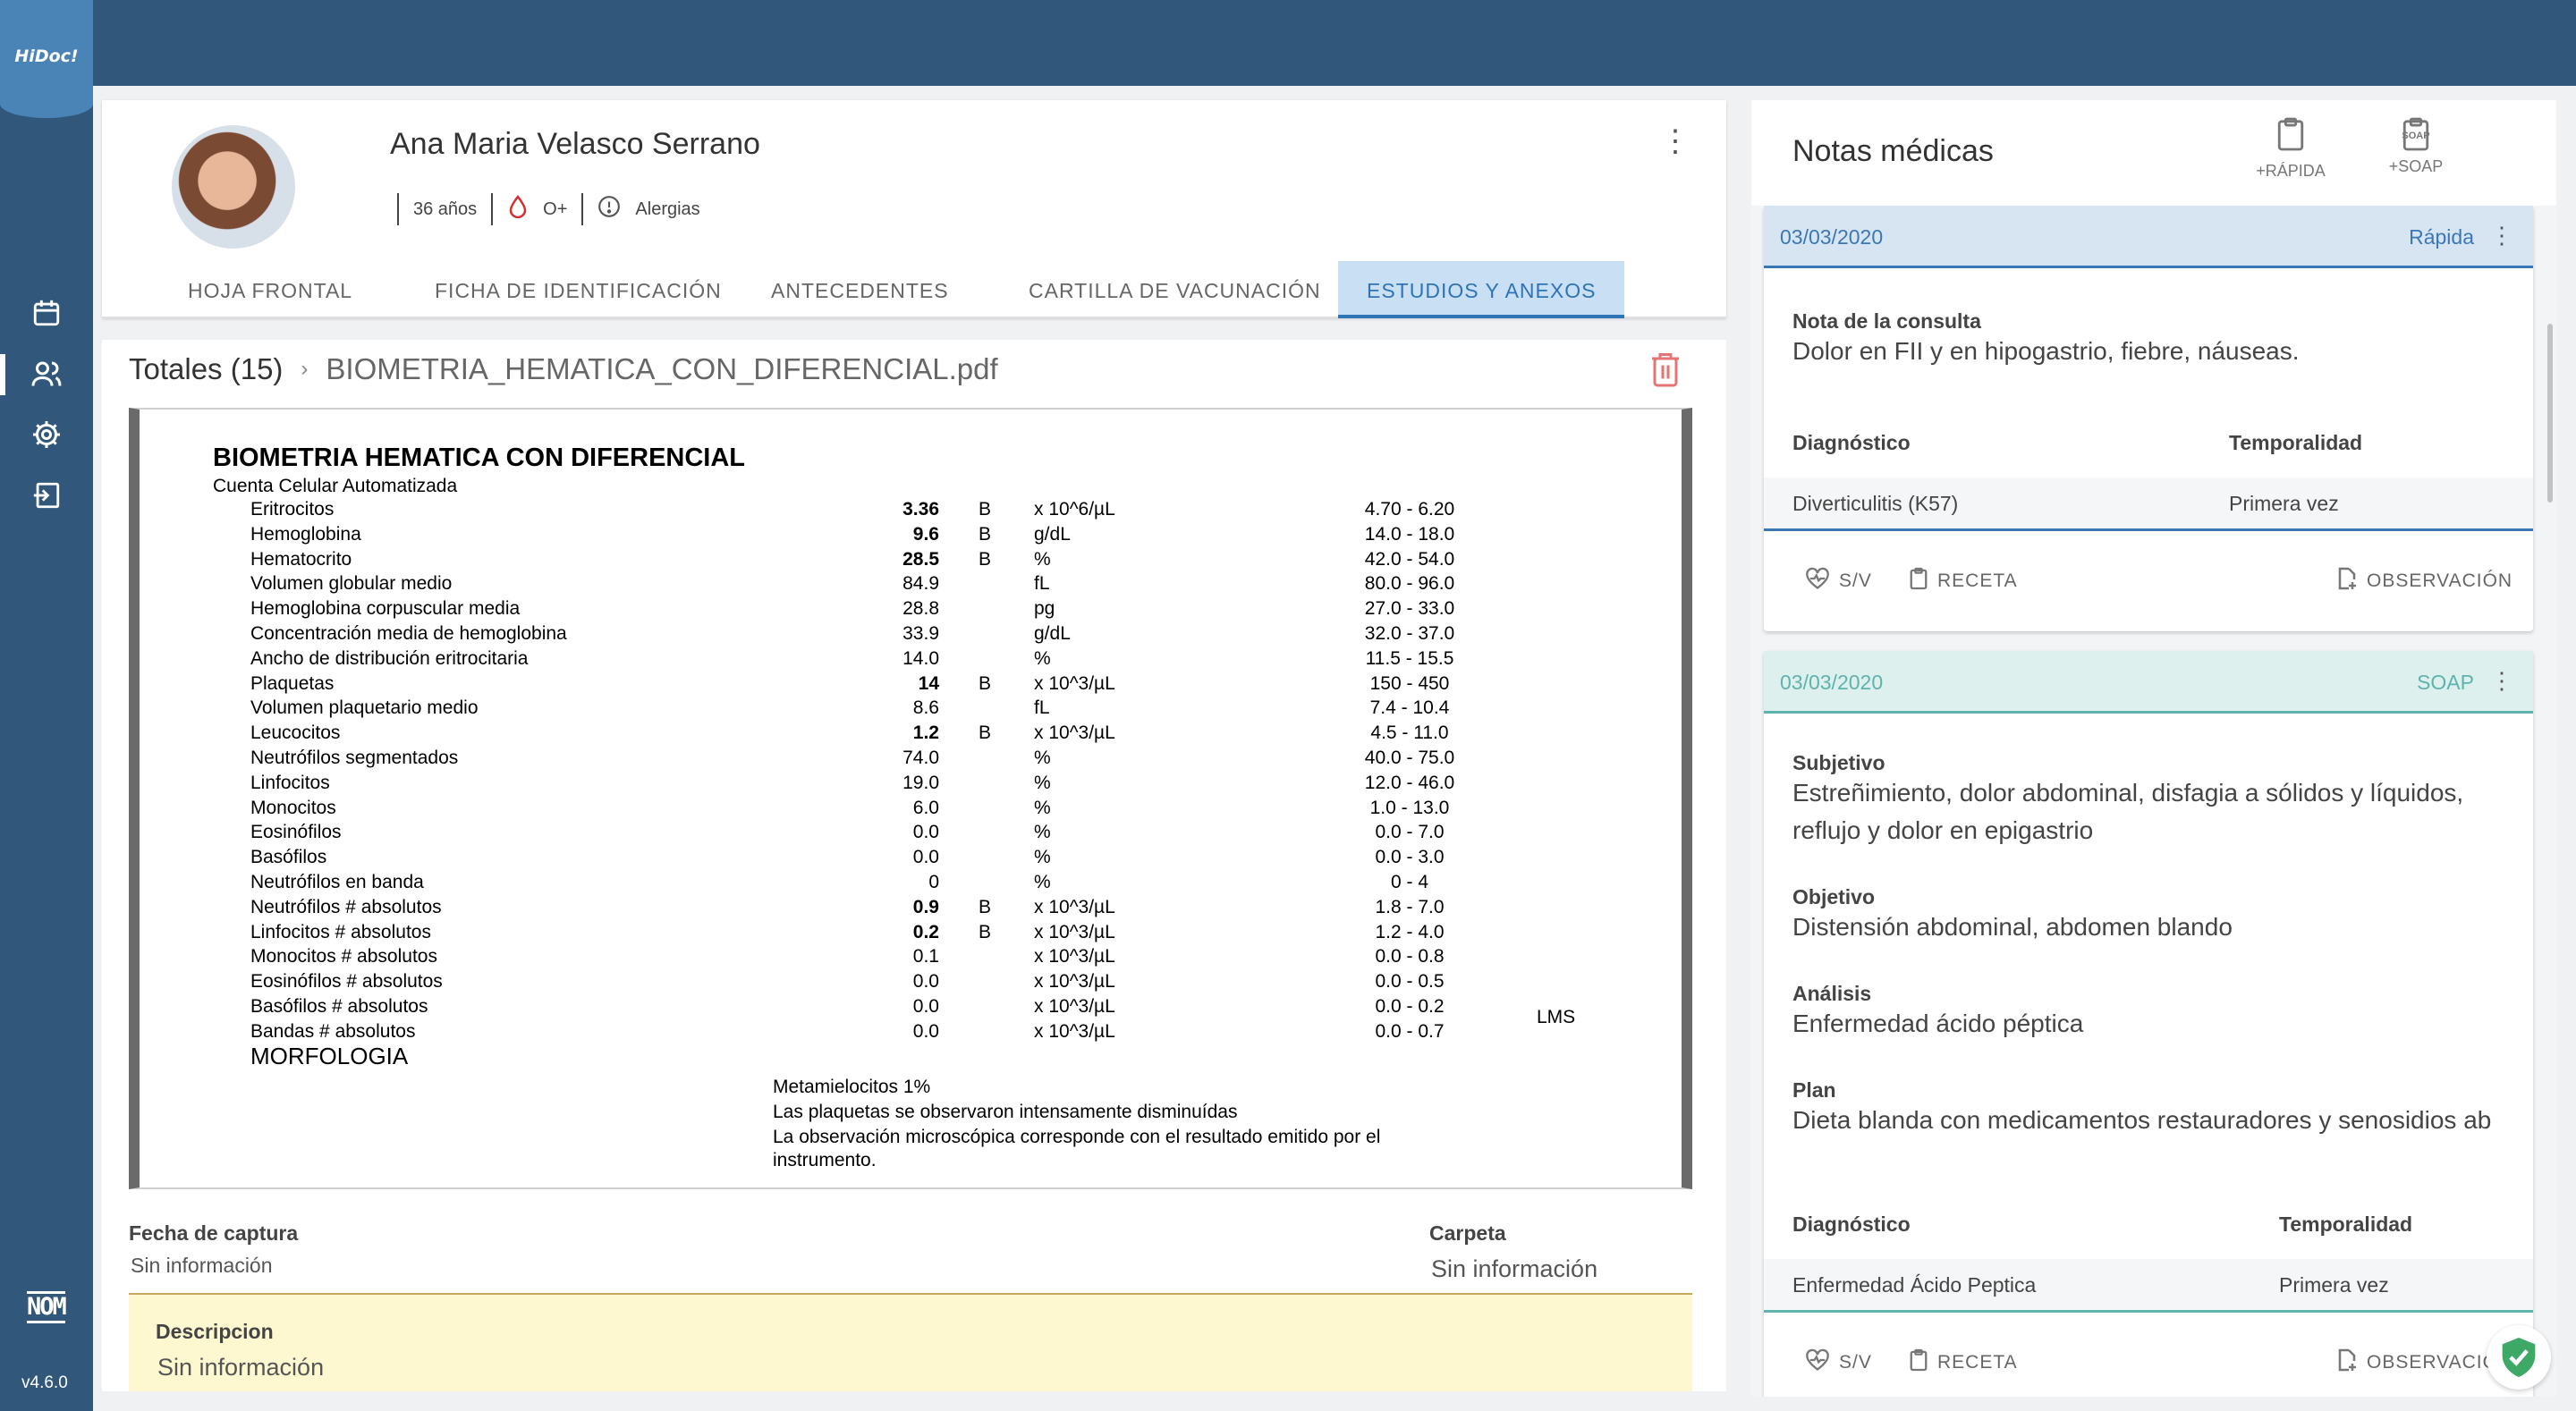  I want to click on clipboard-icon, so click(1918, 582).